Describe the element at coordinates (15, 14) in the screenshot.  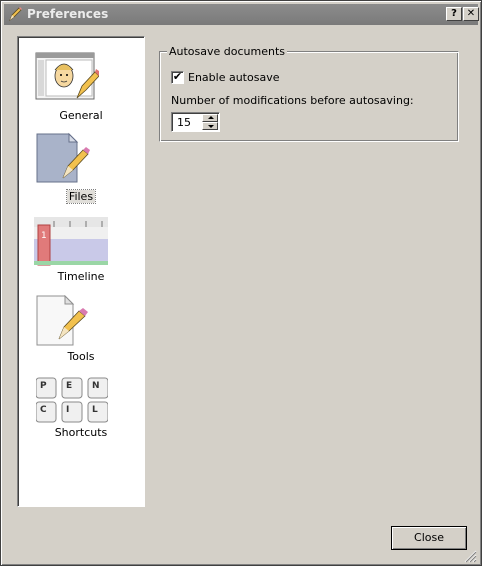
I see `pencil-app-icon` at that location.